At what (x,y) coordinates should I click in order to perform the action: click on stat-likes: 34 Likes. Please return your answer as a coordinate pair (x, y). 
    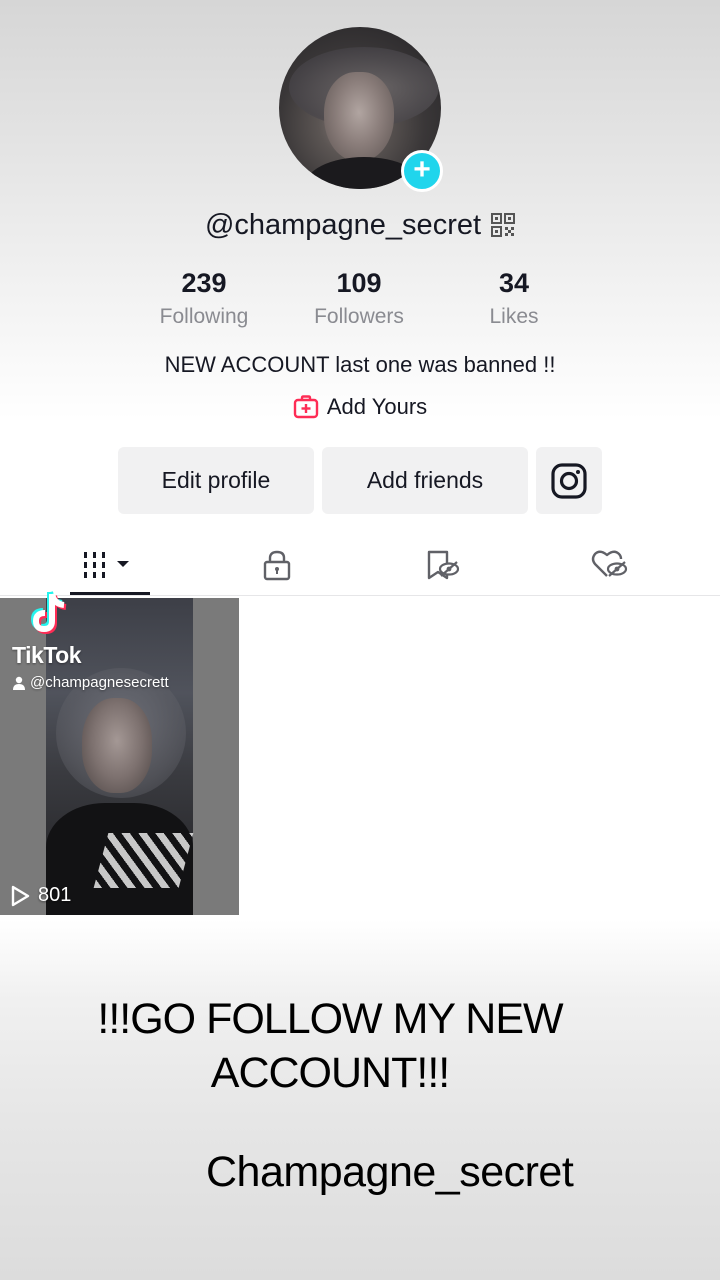
    Looking at the image, I should click on (514, 298).